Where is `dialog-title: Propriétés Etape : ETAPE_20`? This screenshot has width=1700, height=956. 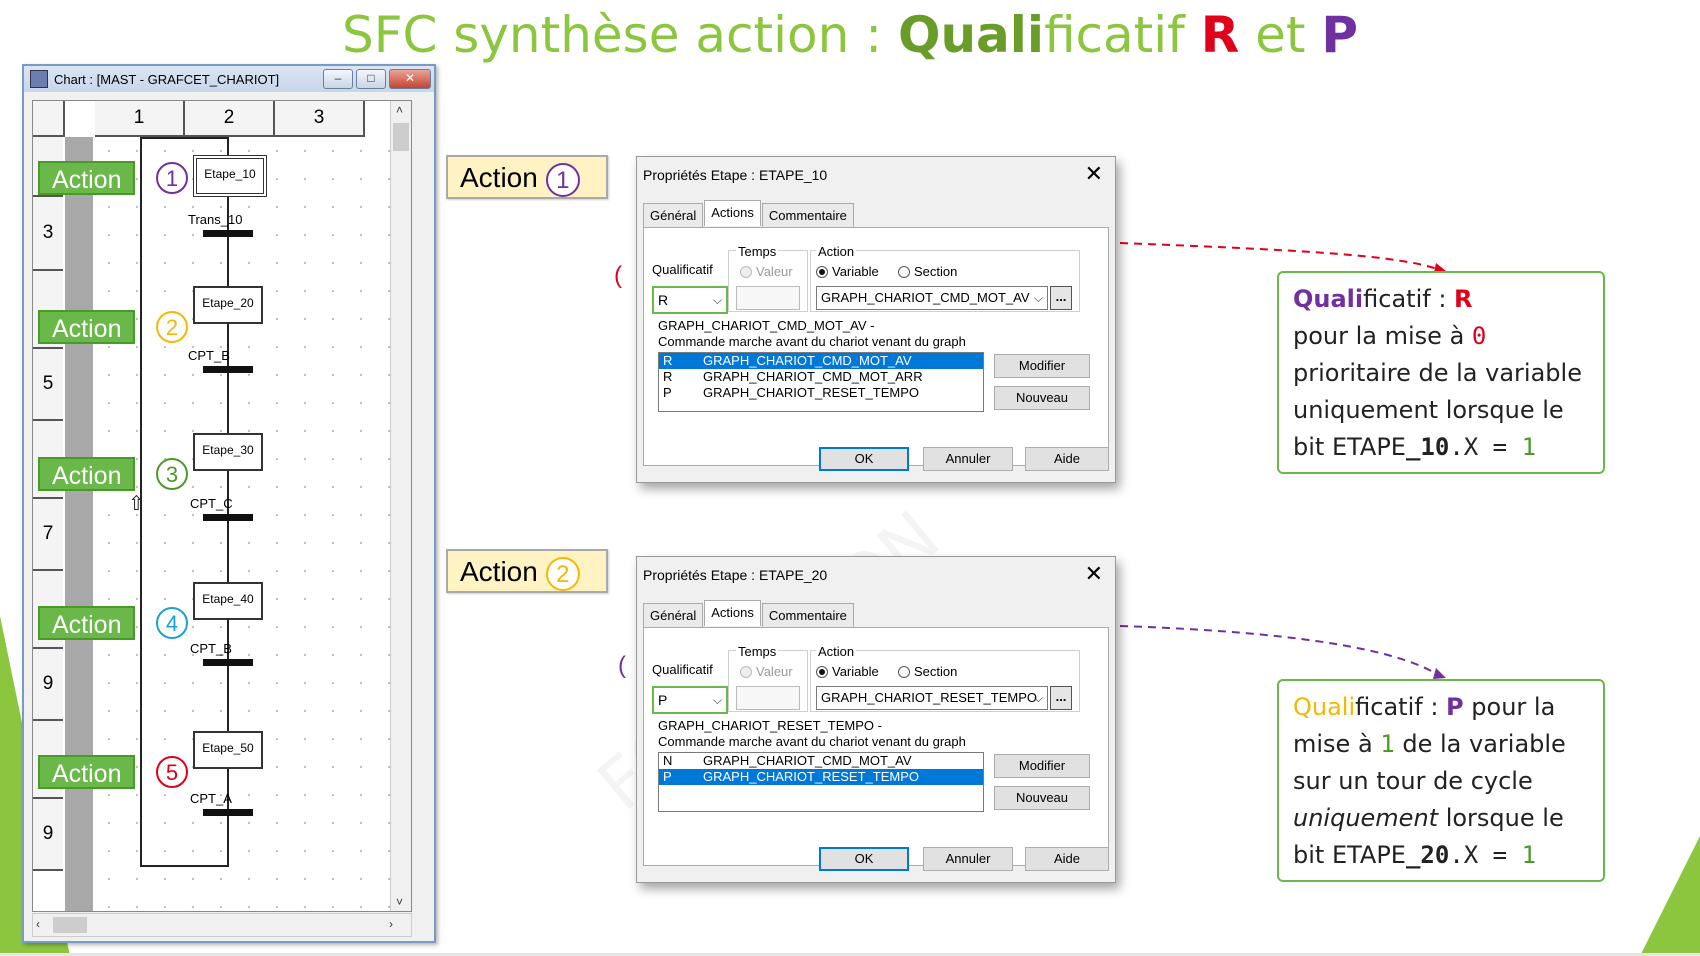 dialog-title: Propriétés Etape : ETAPE_20 is located at coordinates (735, 575).